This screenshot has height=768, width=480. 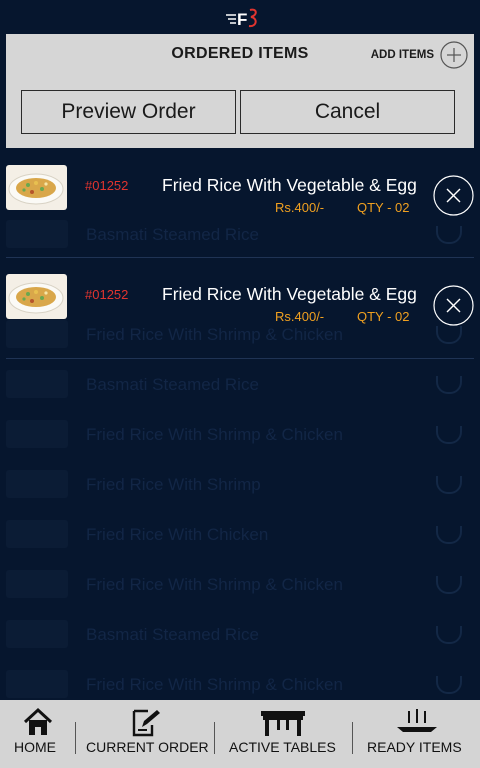 I want to click on nav-current-order-label: CURRENT ORDER, so click(x=147, y=747).